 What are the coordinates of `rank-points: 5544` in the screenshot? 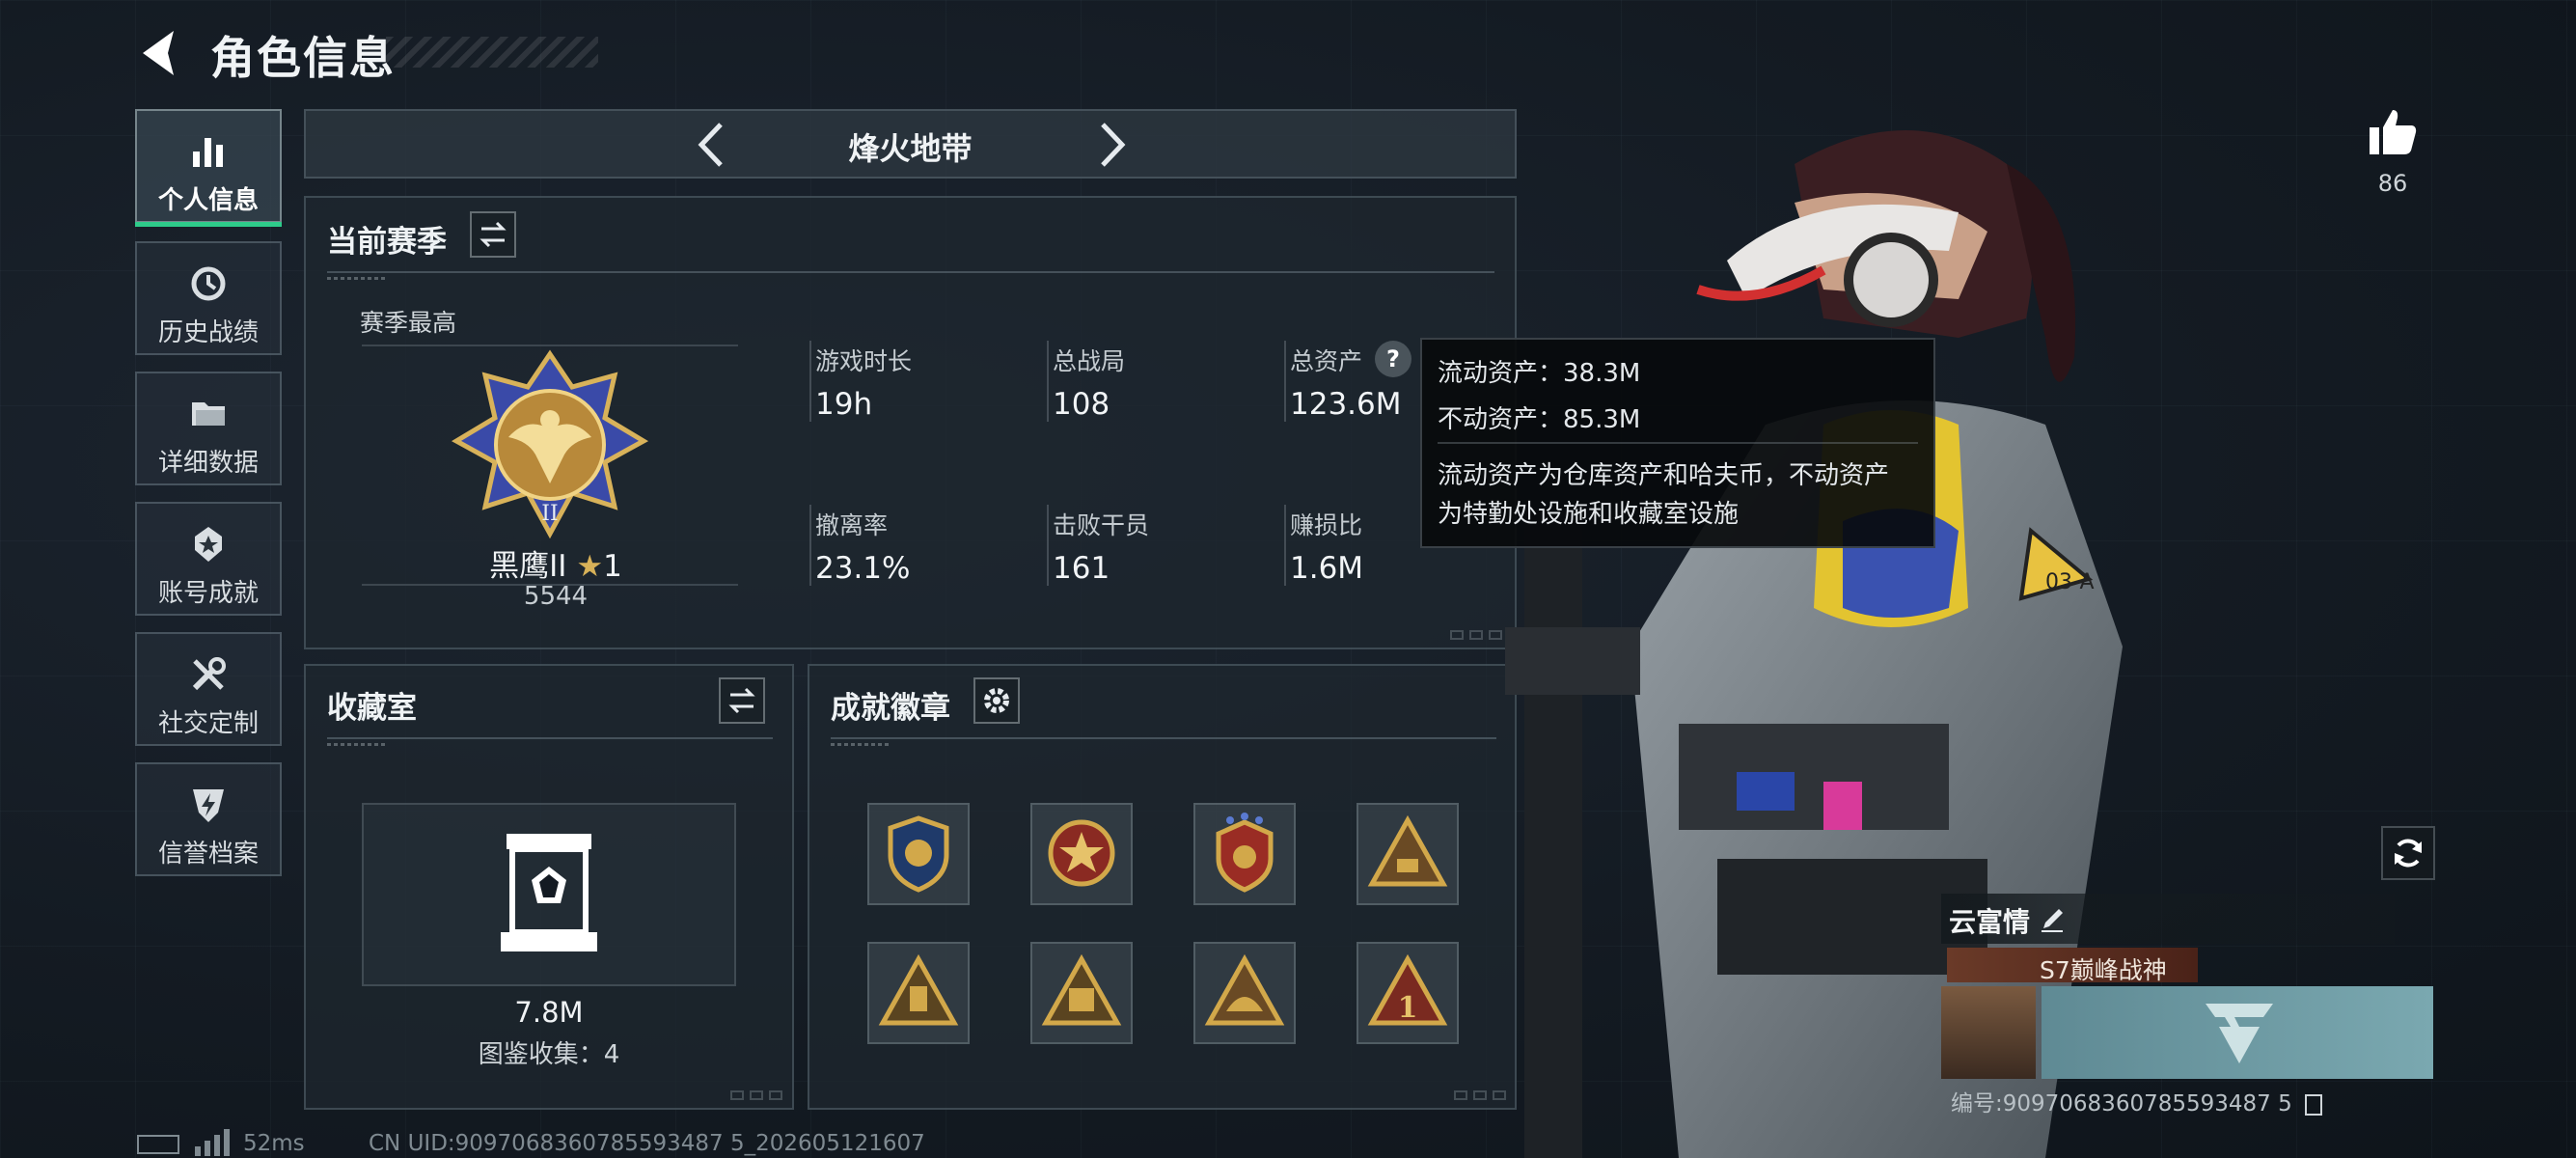 It's located at (556, 596).